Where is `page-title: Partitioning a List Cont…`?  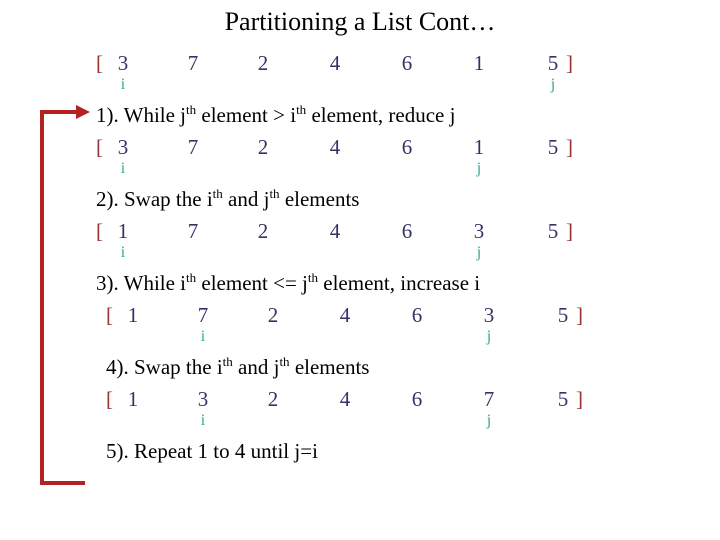 page-title: Partitioning a List Cont… is located at coordinates (360, 21).